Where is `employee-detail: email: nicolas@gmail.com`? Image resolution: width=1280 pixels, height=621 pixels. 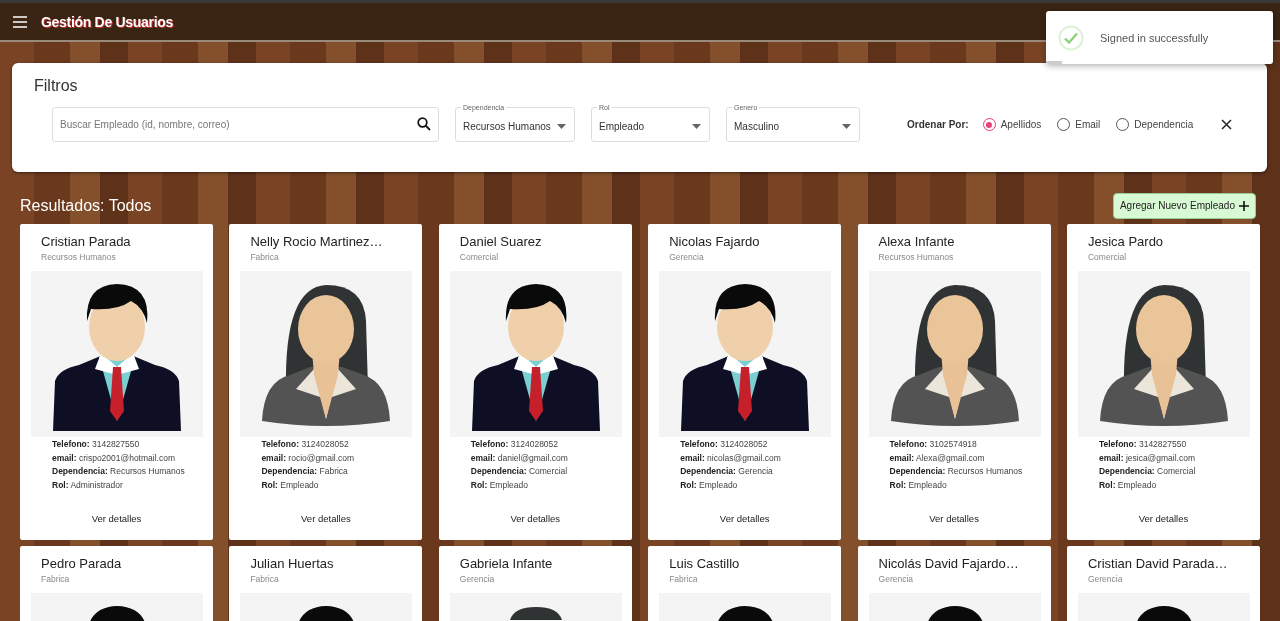
employee-detail: email: nicolas@gmail.com is located at coordinates (731, 458).